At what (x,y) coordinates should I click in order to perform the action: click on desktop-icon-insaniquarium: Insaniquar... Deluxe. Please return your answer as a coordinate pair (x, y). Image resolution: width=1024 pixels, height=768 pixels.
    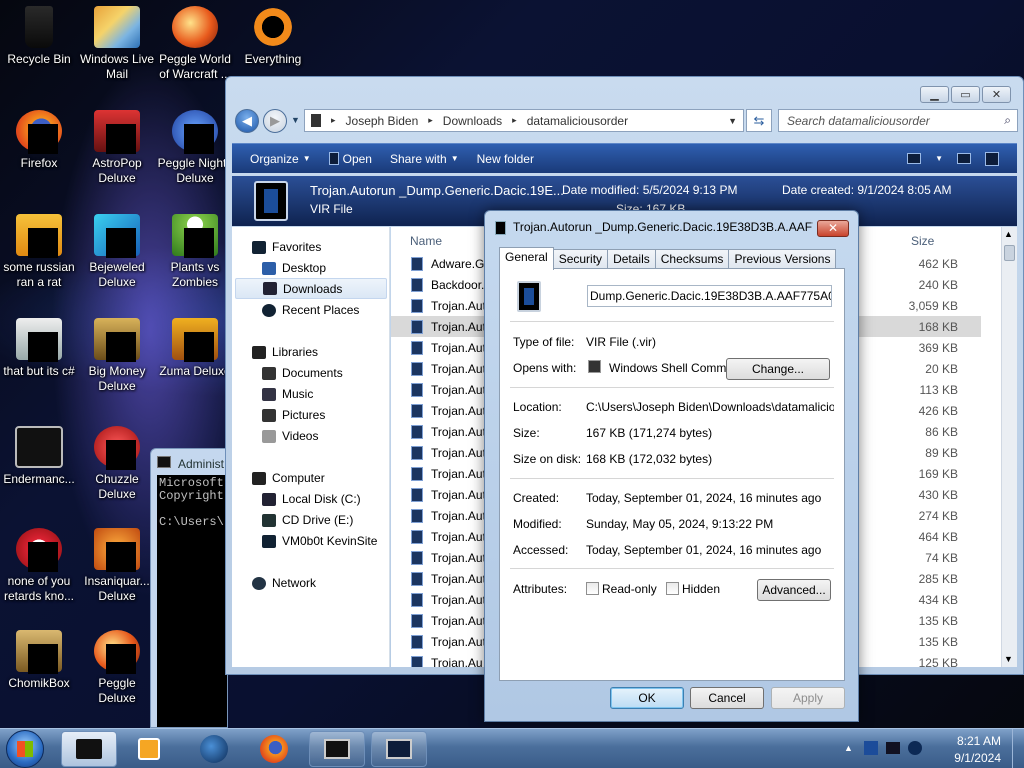
    Looking at the image, I should click on (117, 566).